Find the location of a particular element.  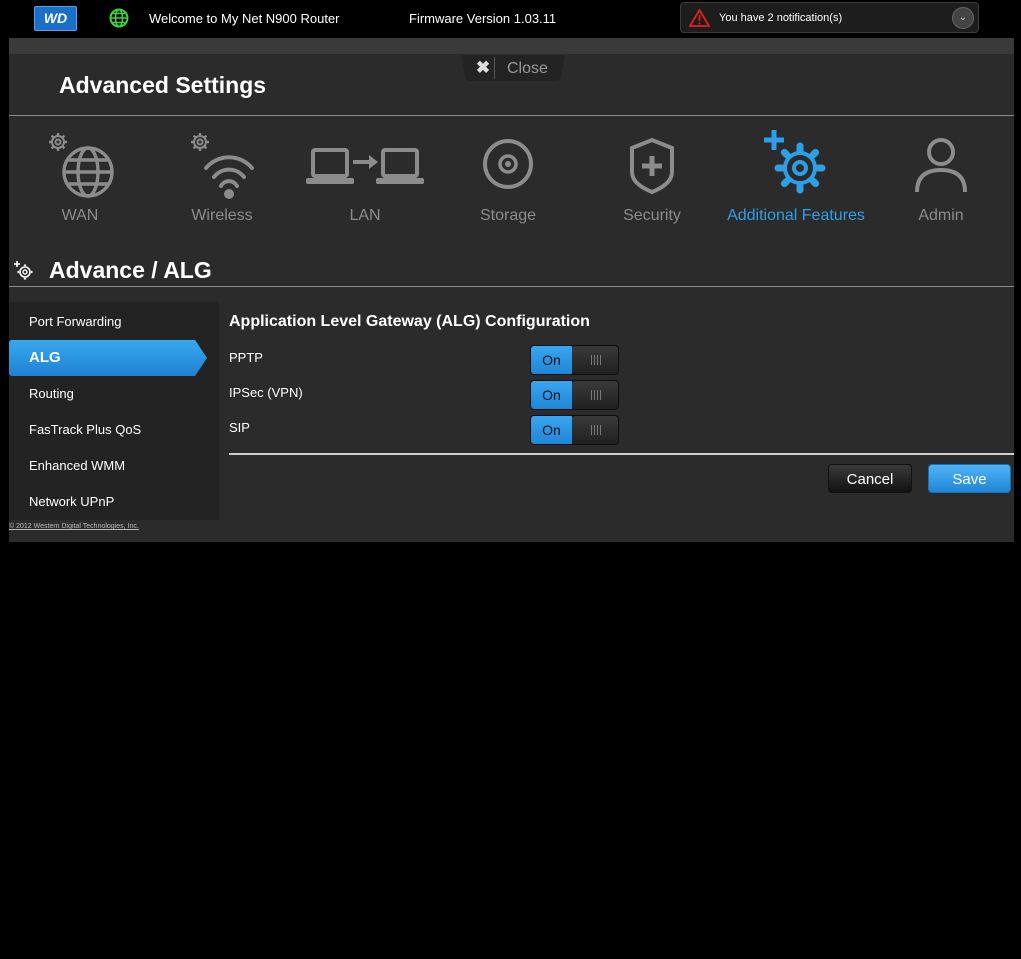

menu-item-enhanced-wmm: Enhanced WMM is located at coordinates (114, 466).